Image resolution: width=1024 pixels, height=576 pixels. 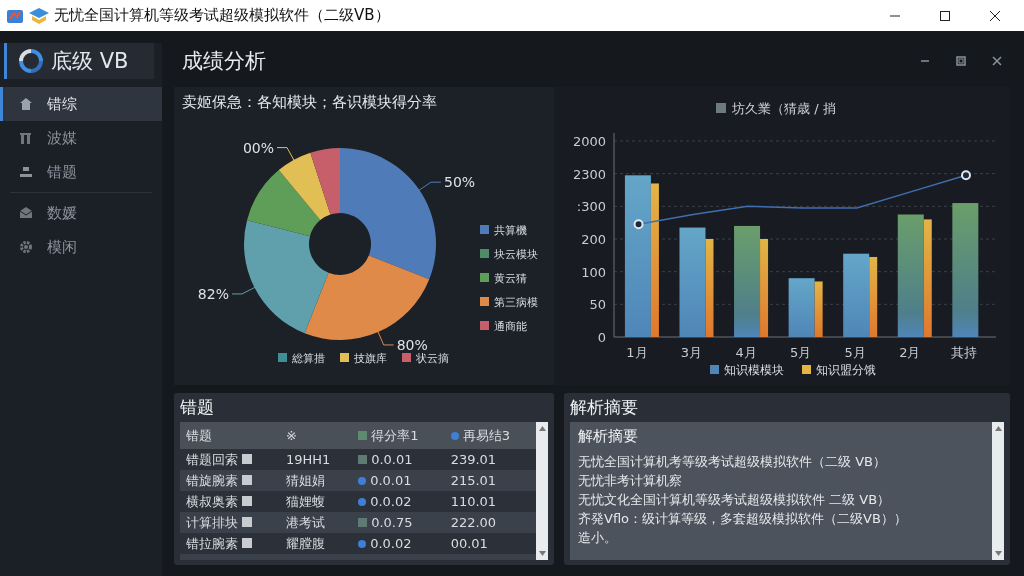 What do you see at coordinates (39, 15) in the screenshot?
I see `cap-icon` at bounding box center [39, 15].